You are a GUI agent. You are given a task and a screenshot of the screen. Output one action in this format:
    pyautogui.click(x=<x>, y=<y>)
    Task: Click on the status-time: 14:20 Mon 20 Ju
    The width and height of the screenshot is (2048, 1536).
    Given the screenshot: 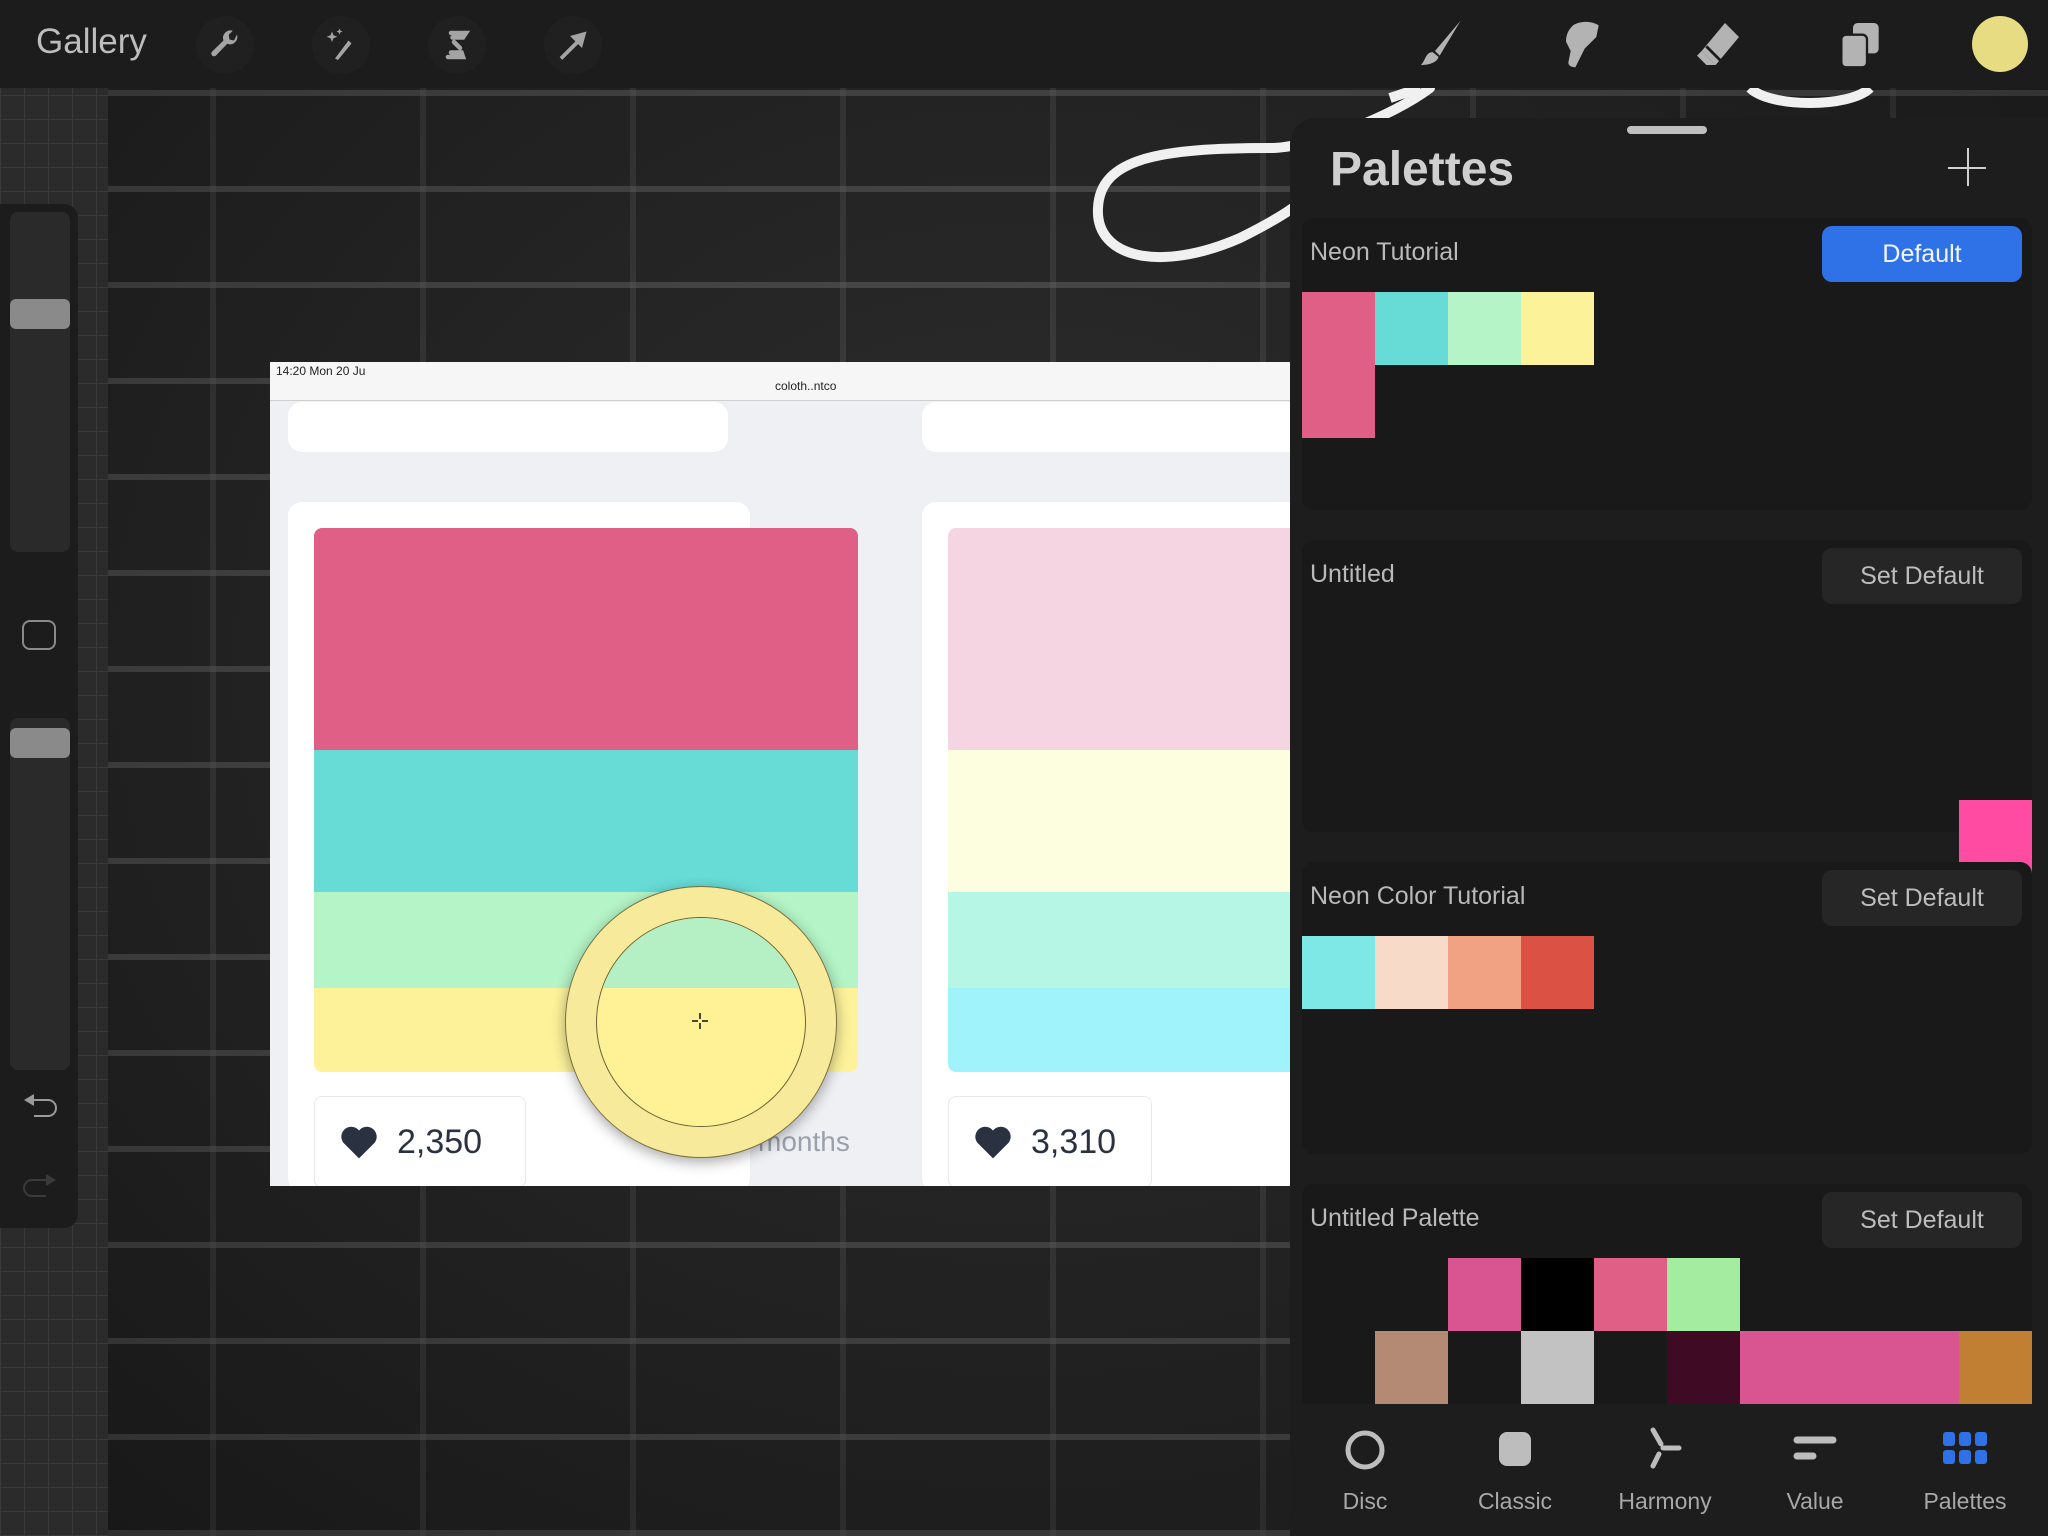 What is the action you would take?
    pyautogui.click(x=321, y=371)
    